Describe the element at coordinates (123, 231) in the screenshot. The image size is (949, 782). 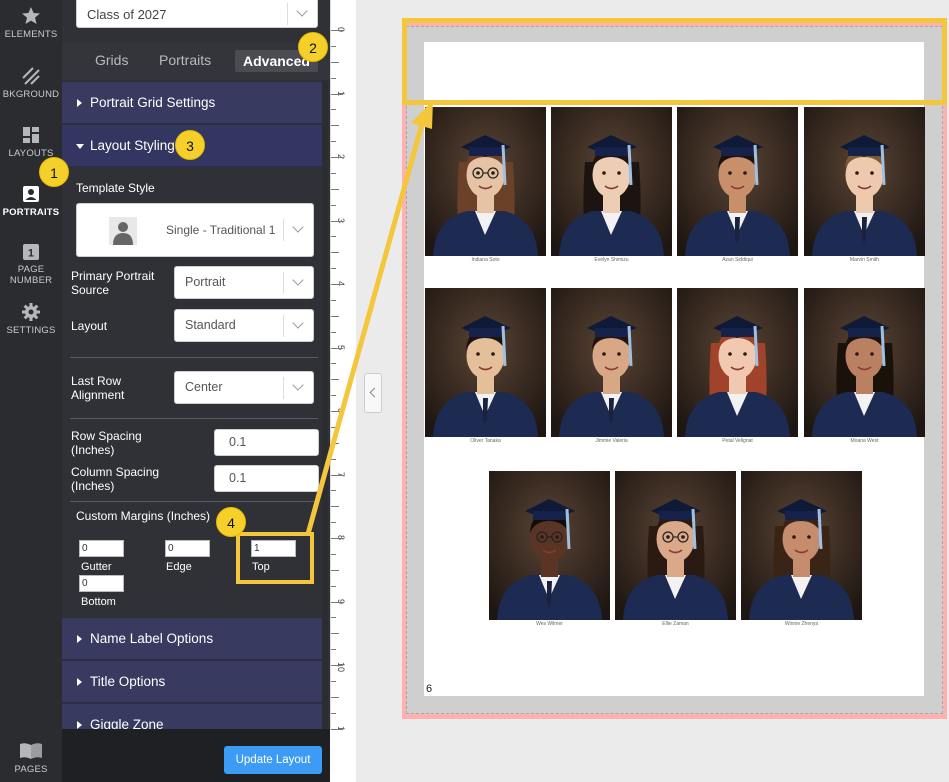
I see `silhouette-icon` at that location.